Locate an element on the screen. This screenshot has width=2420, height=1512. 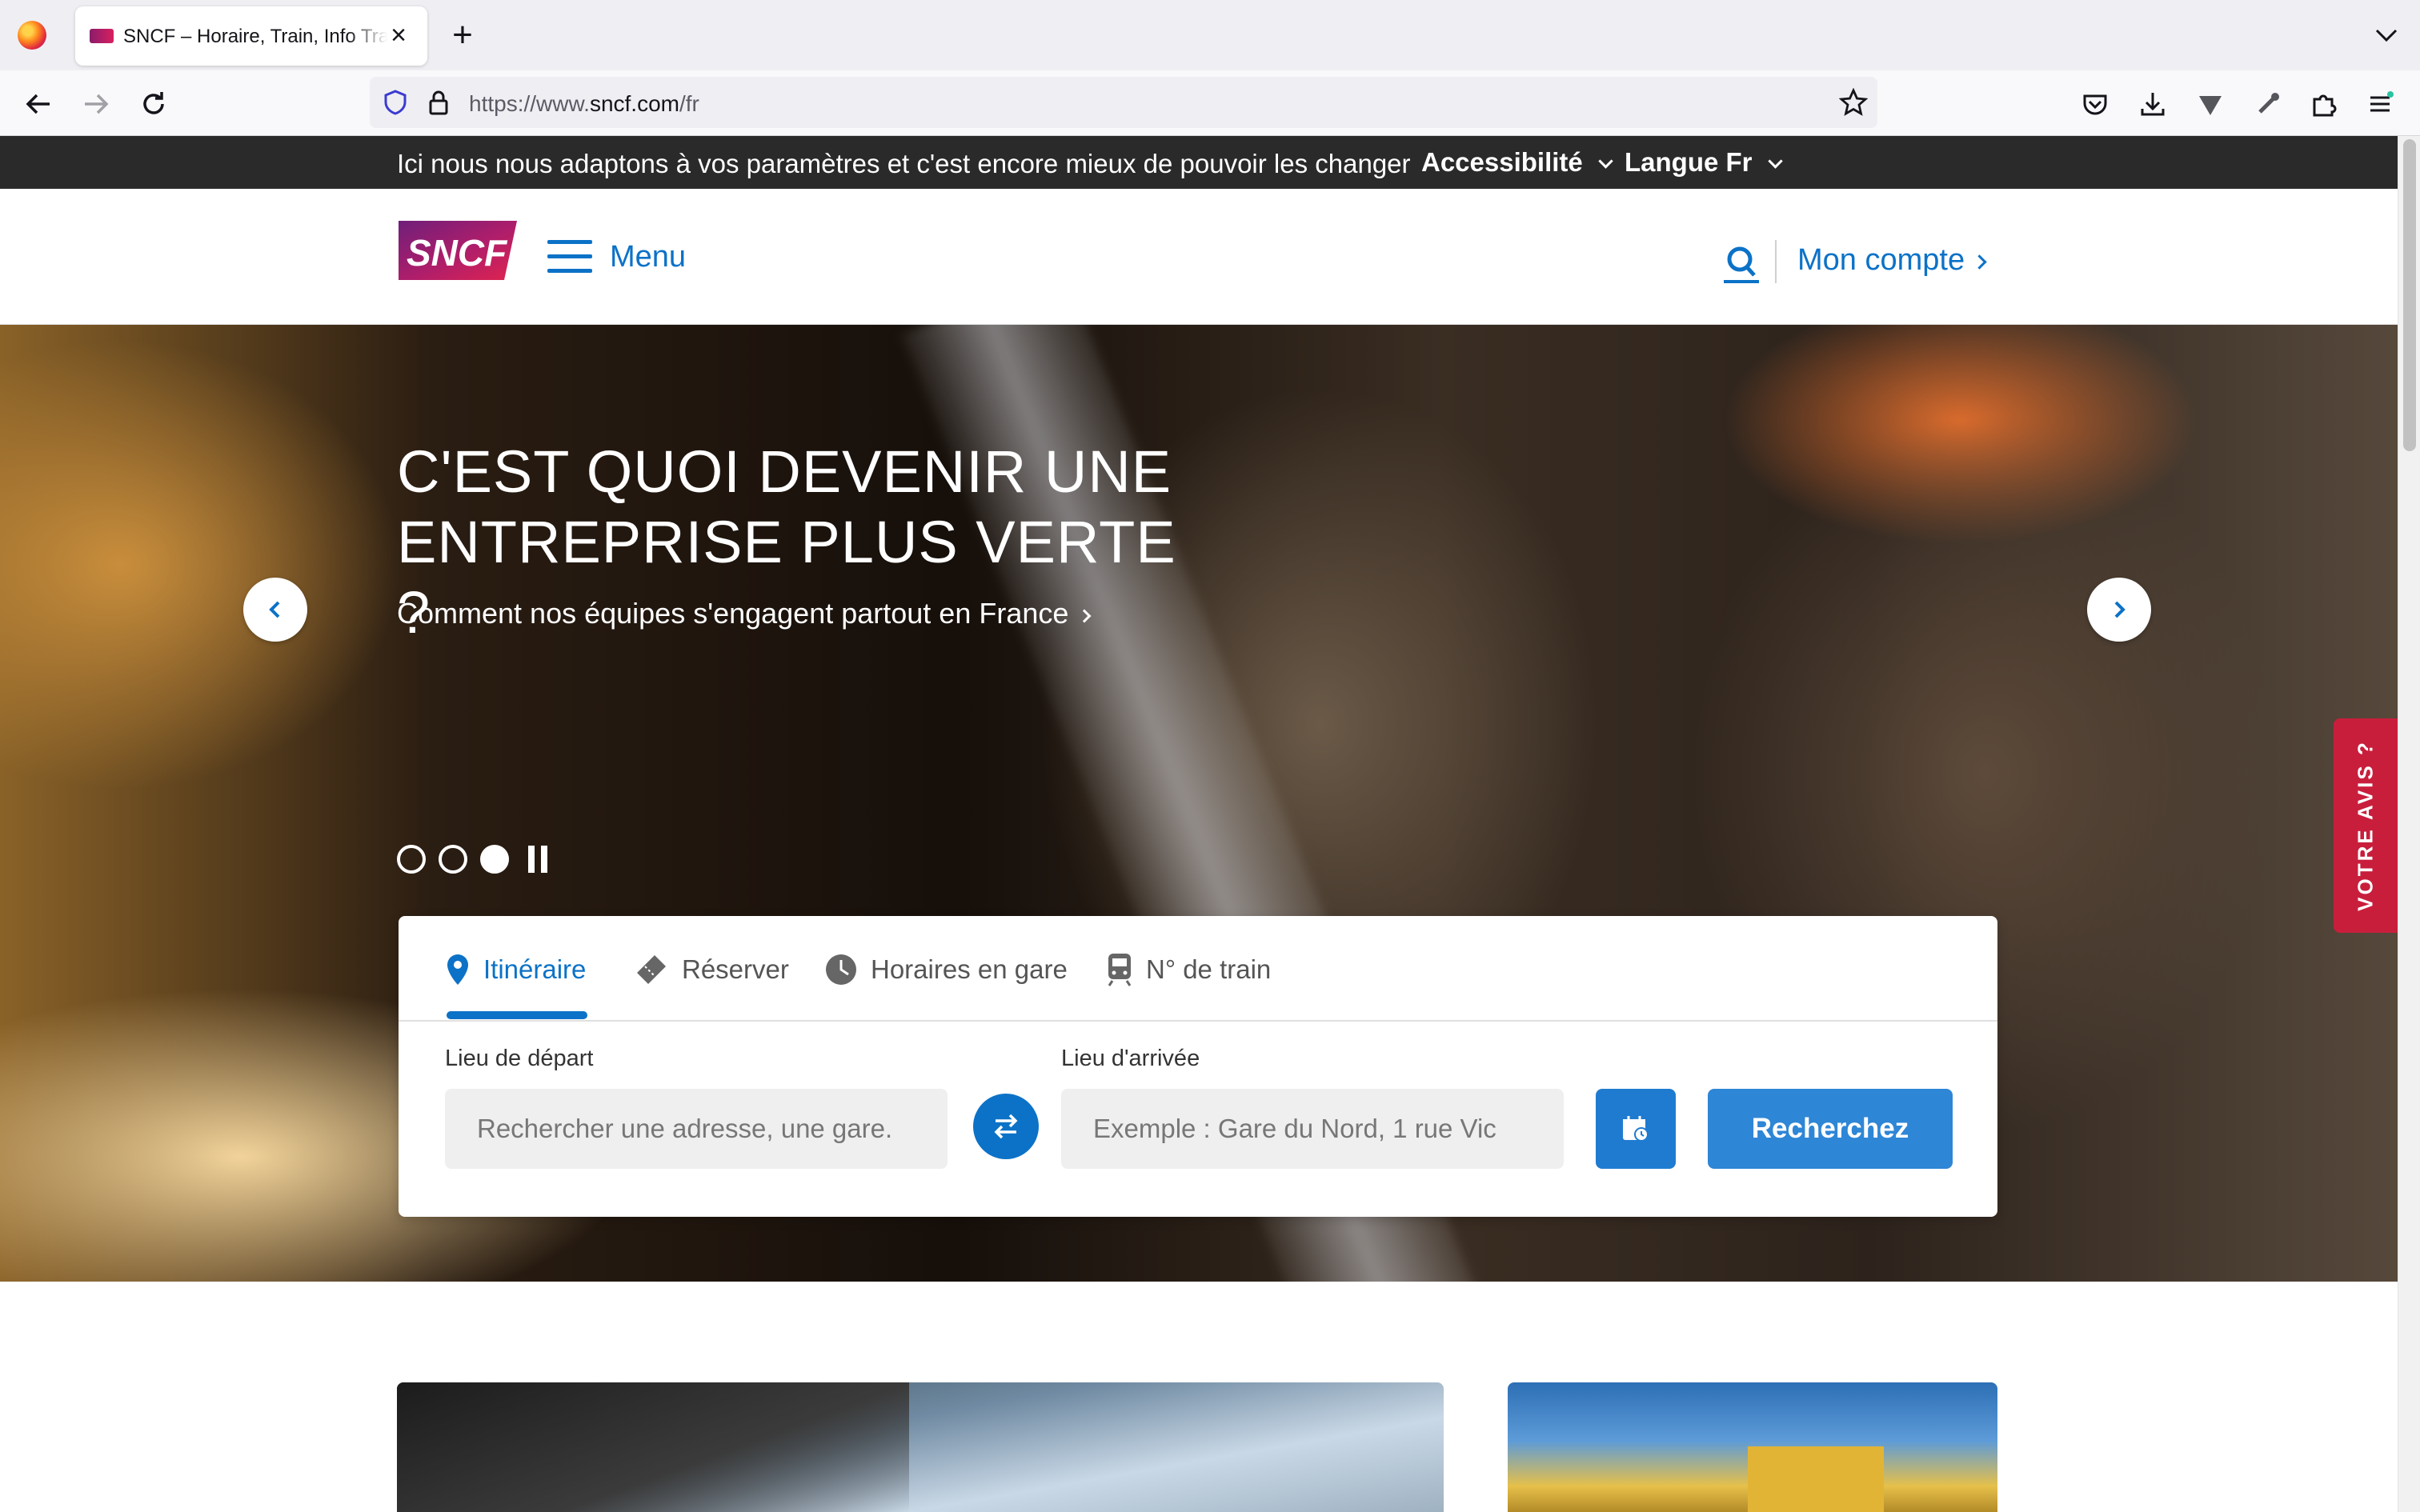
extension-button-pen is located at coordinates (2268, 104).